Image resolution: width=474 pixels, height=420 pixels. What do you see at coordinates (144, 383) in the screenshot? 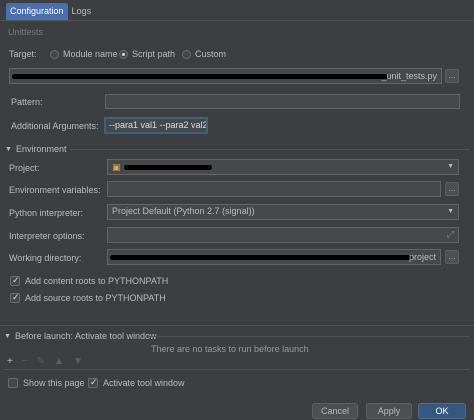
I see `activate-tool-window-label: Activate tool window` at bounding box center [144, 383].